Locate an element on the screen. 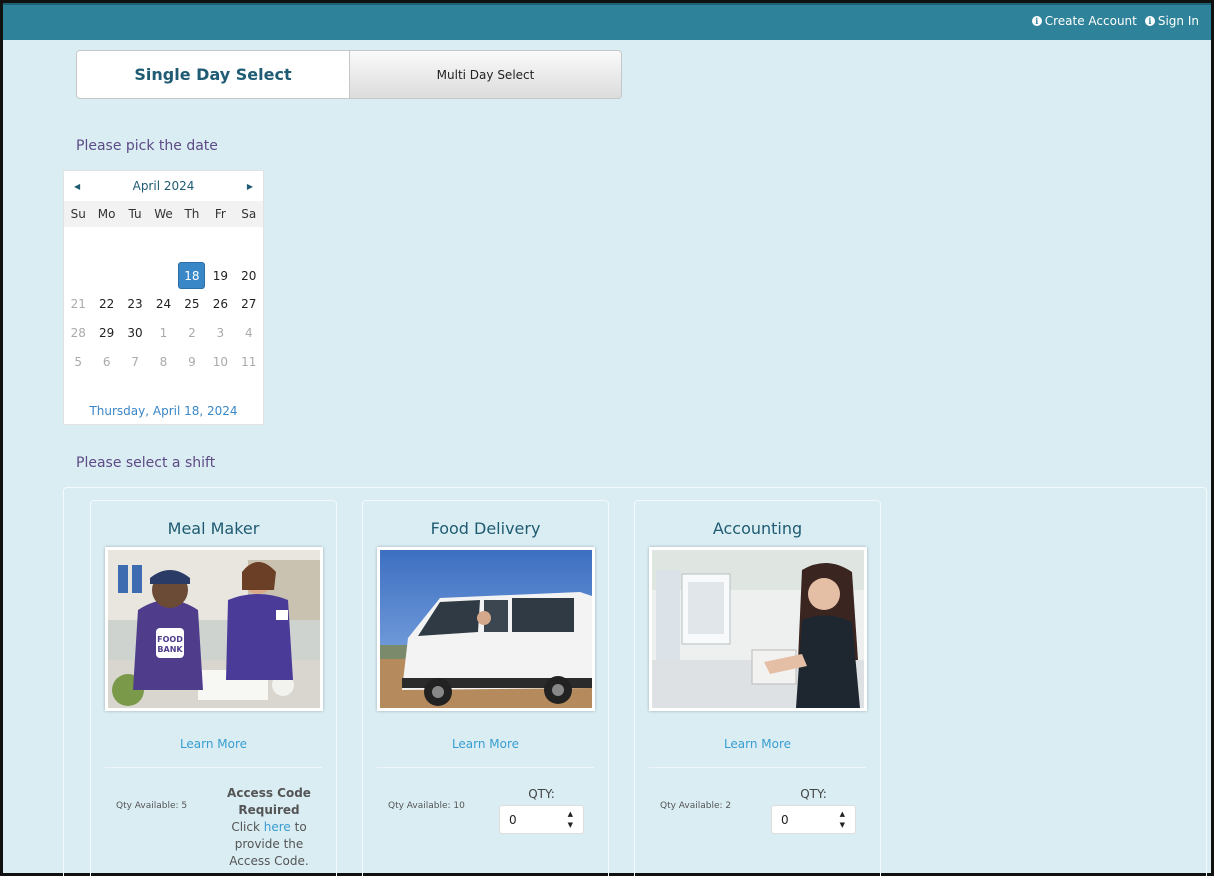 This screenshot has width=1214, height=876. calendar-header: ◀ April 2024 ▶ is located at coordinates (163, 186).